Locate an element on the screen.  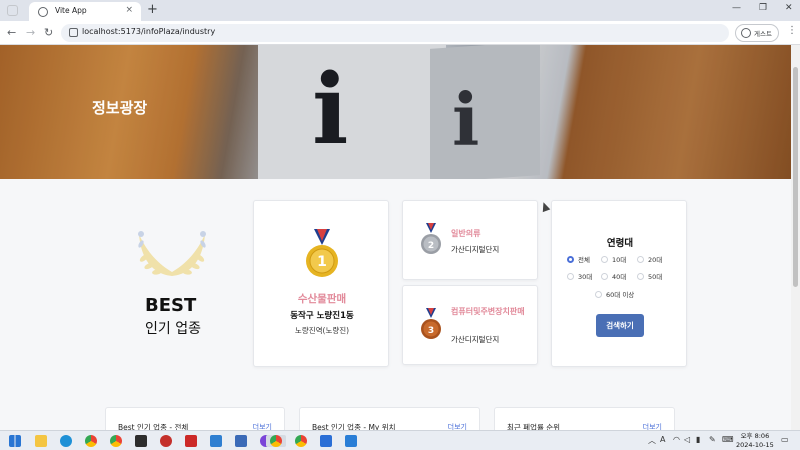
clock-time: 8:06 is located at coordinates (762, 436).